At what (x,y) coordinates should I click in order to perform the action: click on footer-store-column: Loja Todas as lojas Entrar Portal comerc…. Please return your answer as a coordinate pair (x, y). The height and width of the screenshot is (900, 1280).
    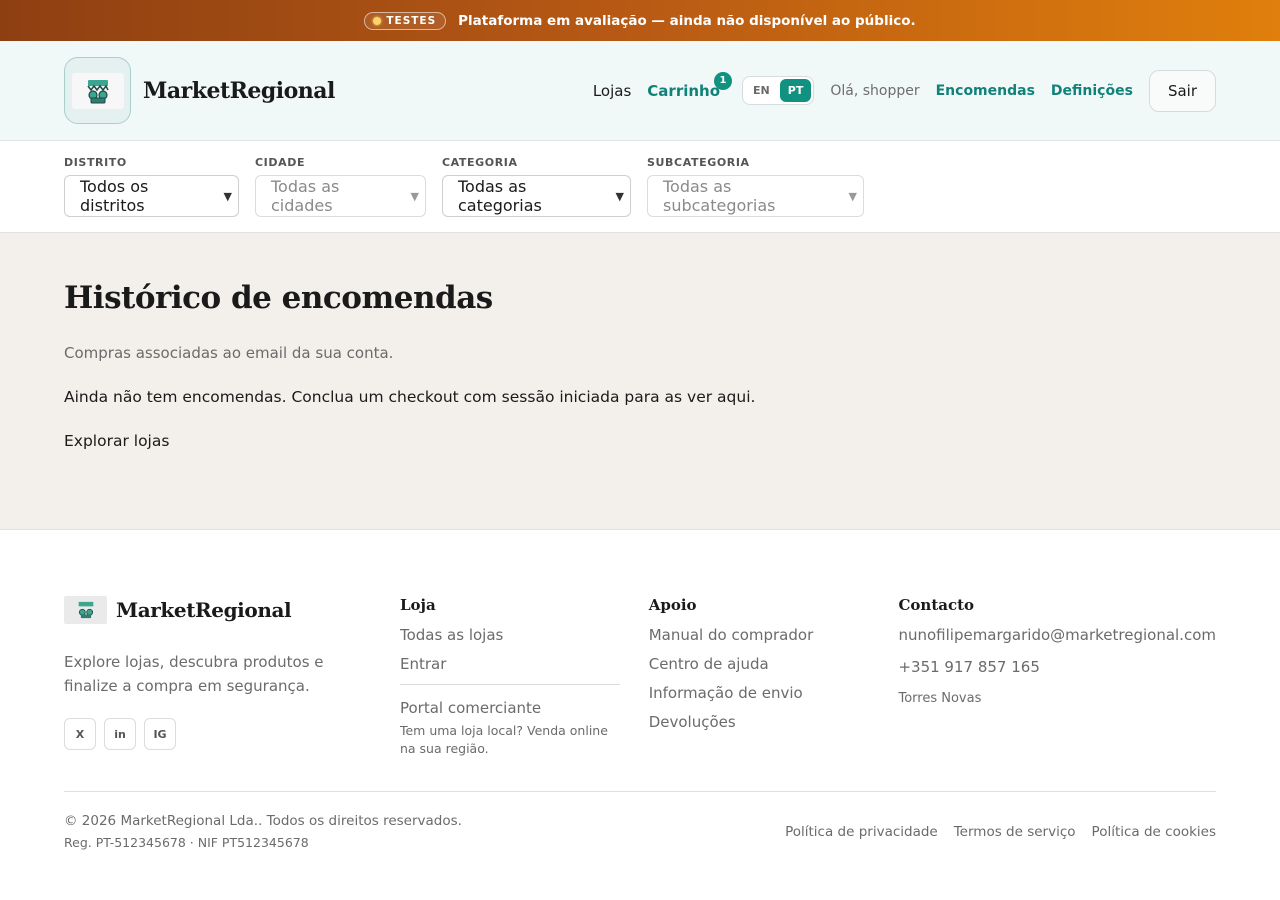
    Looking at the image, I should click on (524, 677).